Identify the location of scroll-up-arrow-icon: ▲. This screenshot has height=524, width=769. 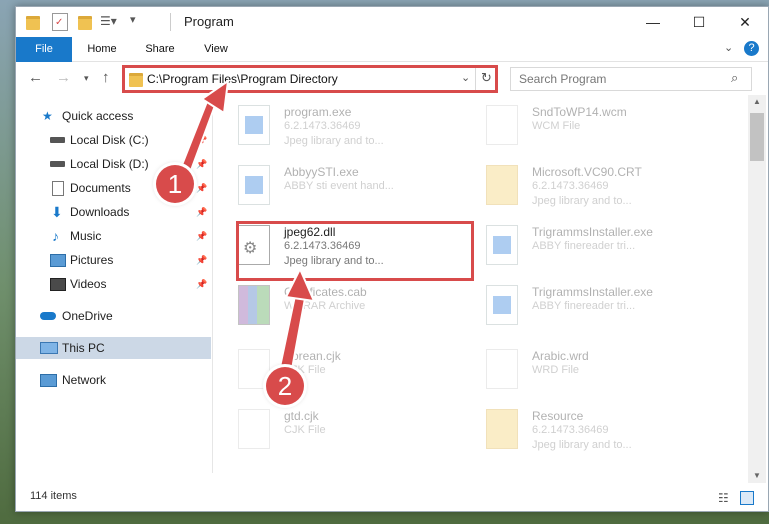
(757, 102).